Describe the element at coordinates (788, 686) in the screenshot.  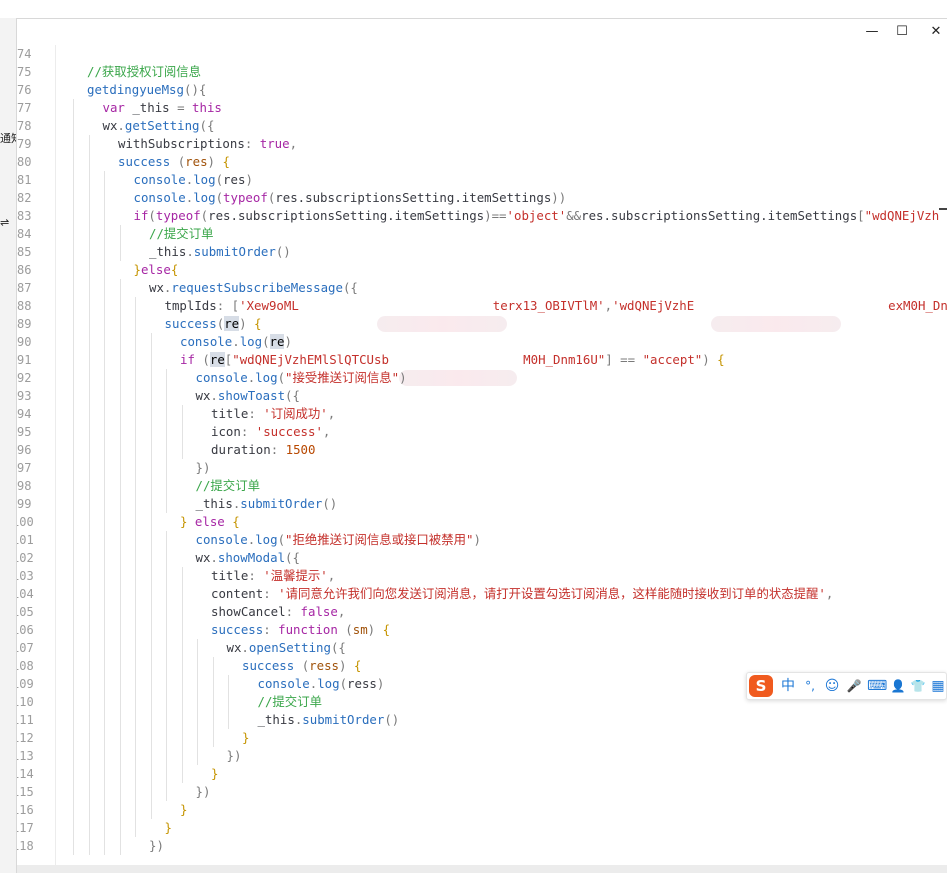
I see `ime-chinese-mode-icon: 中` at that location.